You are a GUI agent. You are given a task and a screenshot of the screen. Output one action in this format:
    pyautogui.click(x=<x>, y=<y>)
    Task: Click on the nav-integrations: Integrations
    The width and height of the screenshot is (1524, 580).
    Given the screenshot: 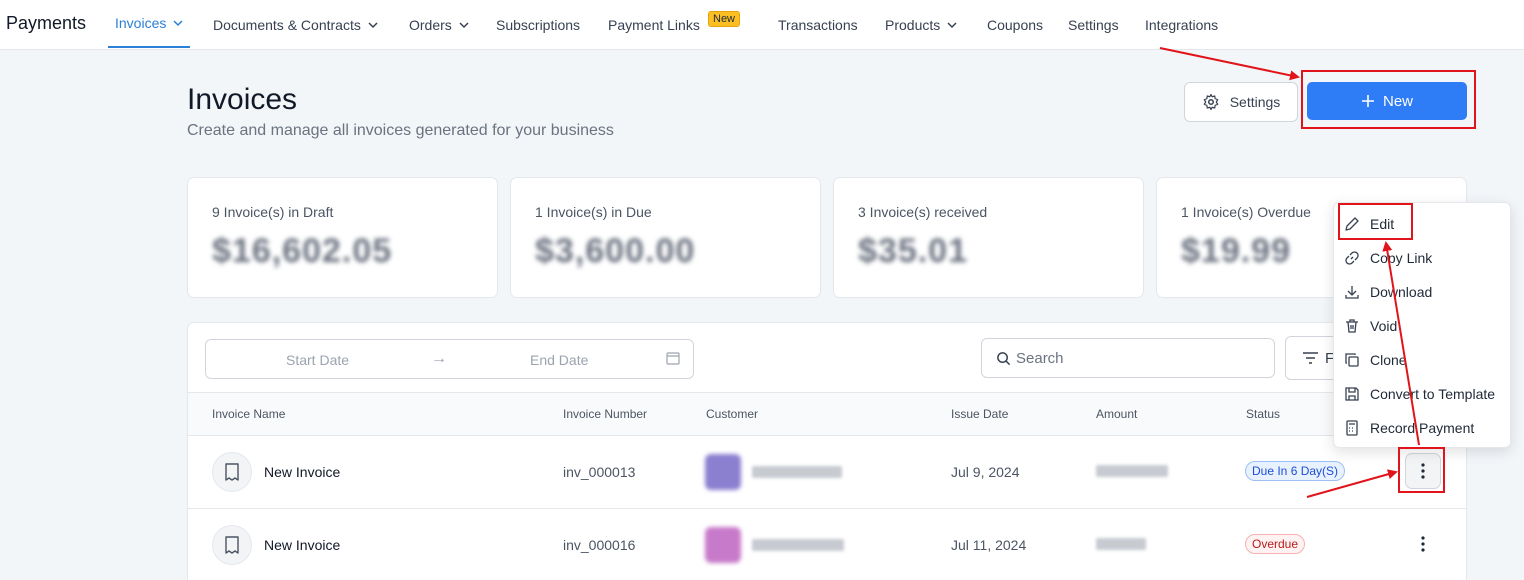 What is the action you would take?
    pyautogui.click(x=1181, y=25)
    